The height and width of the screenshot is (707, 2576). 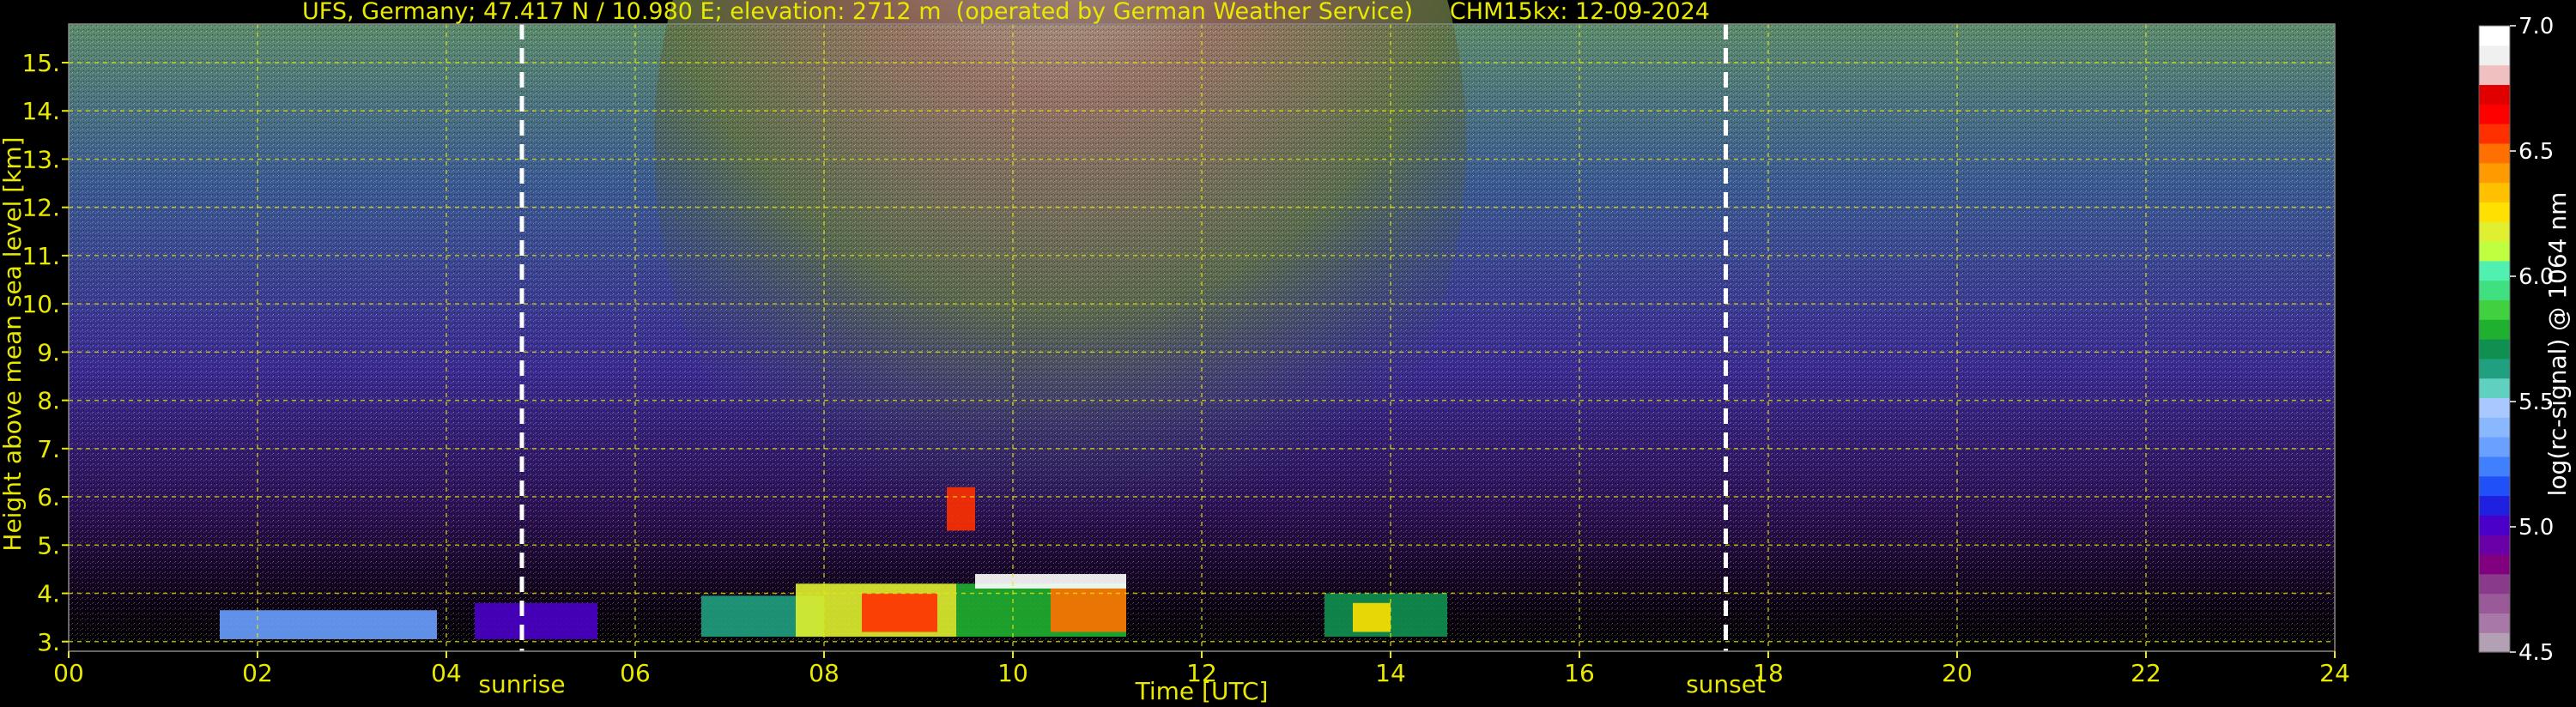 What do you see at coordinates (824, 673) in the screenshot?
I see `x-tick-label: 08` at bounding box center [824, 673].